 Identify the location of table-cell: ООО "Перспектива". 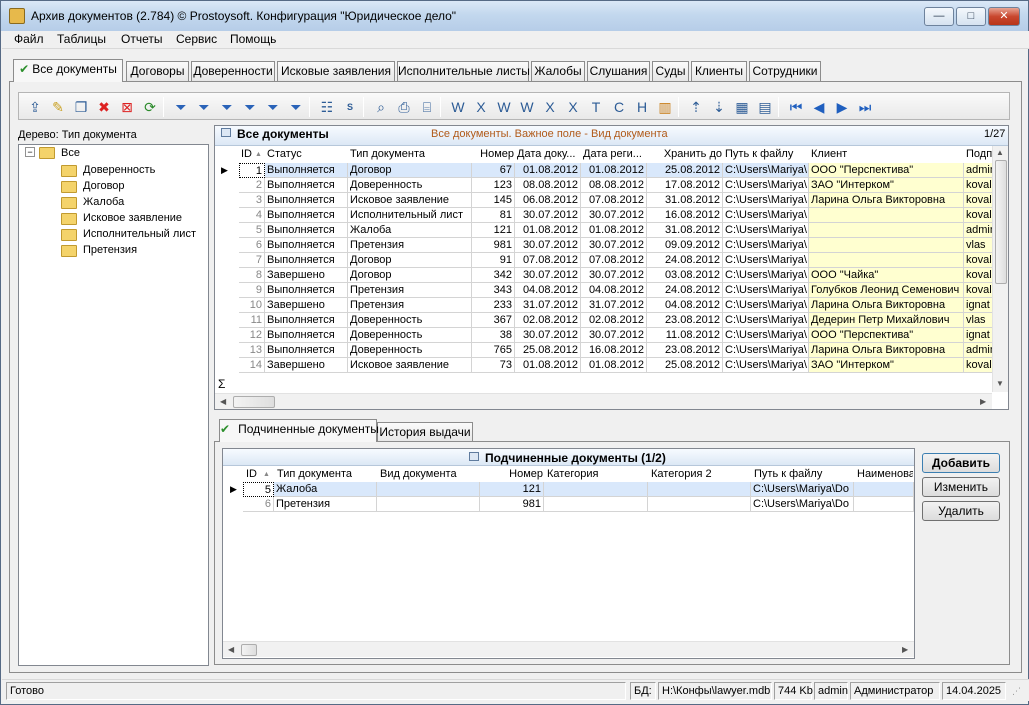
(886, 335).